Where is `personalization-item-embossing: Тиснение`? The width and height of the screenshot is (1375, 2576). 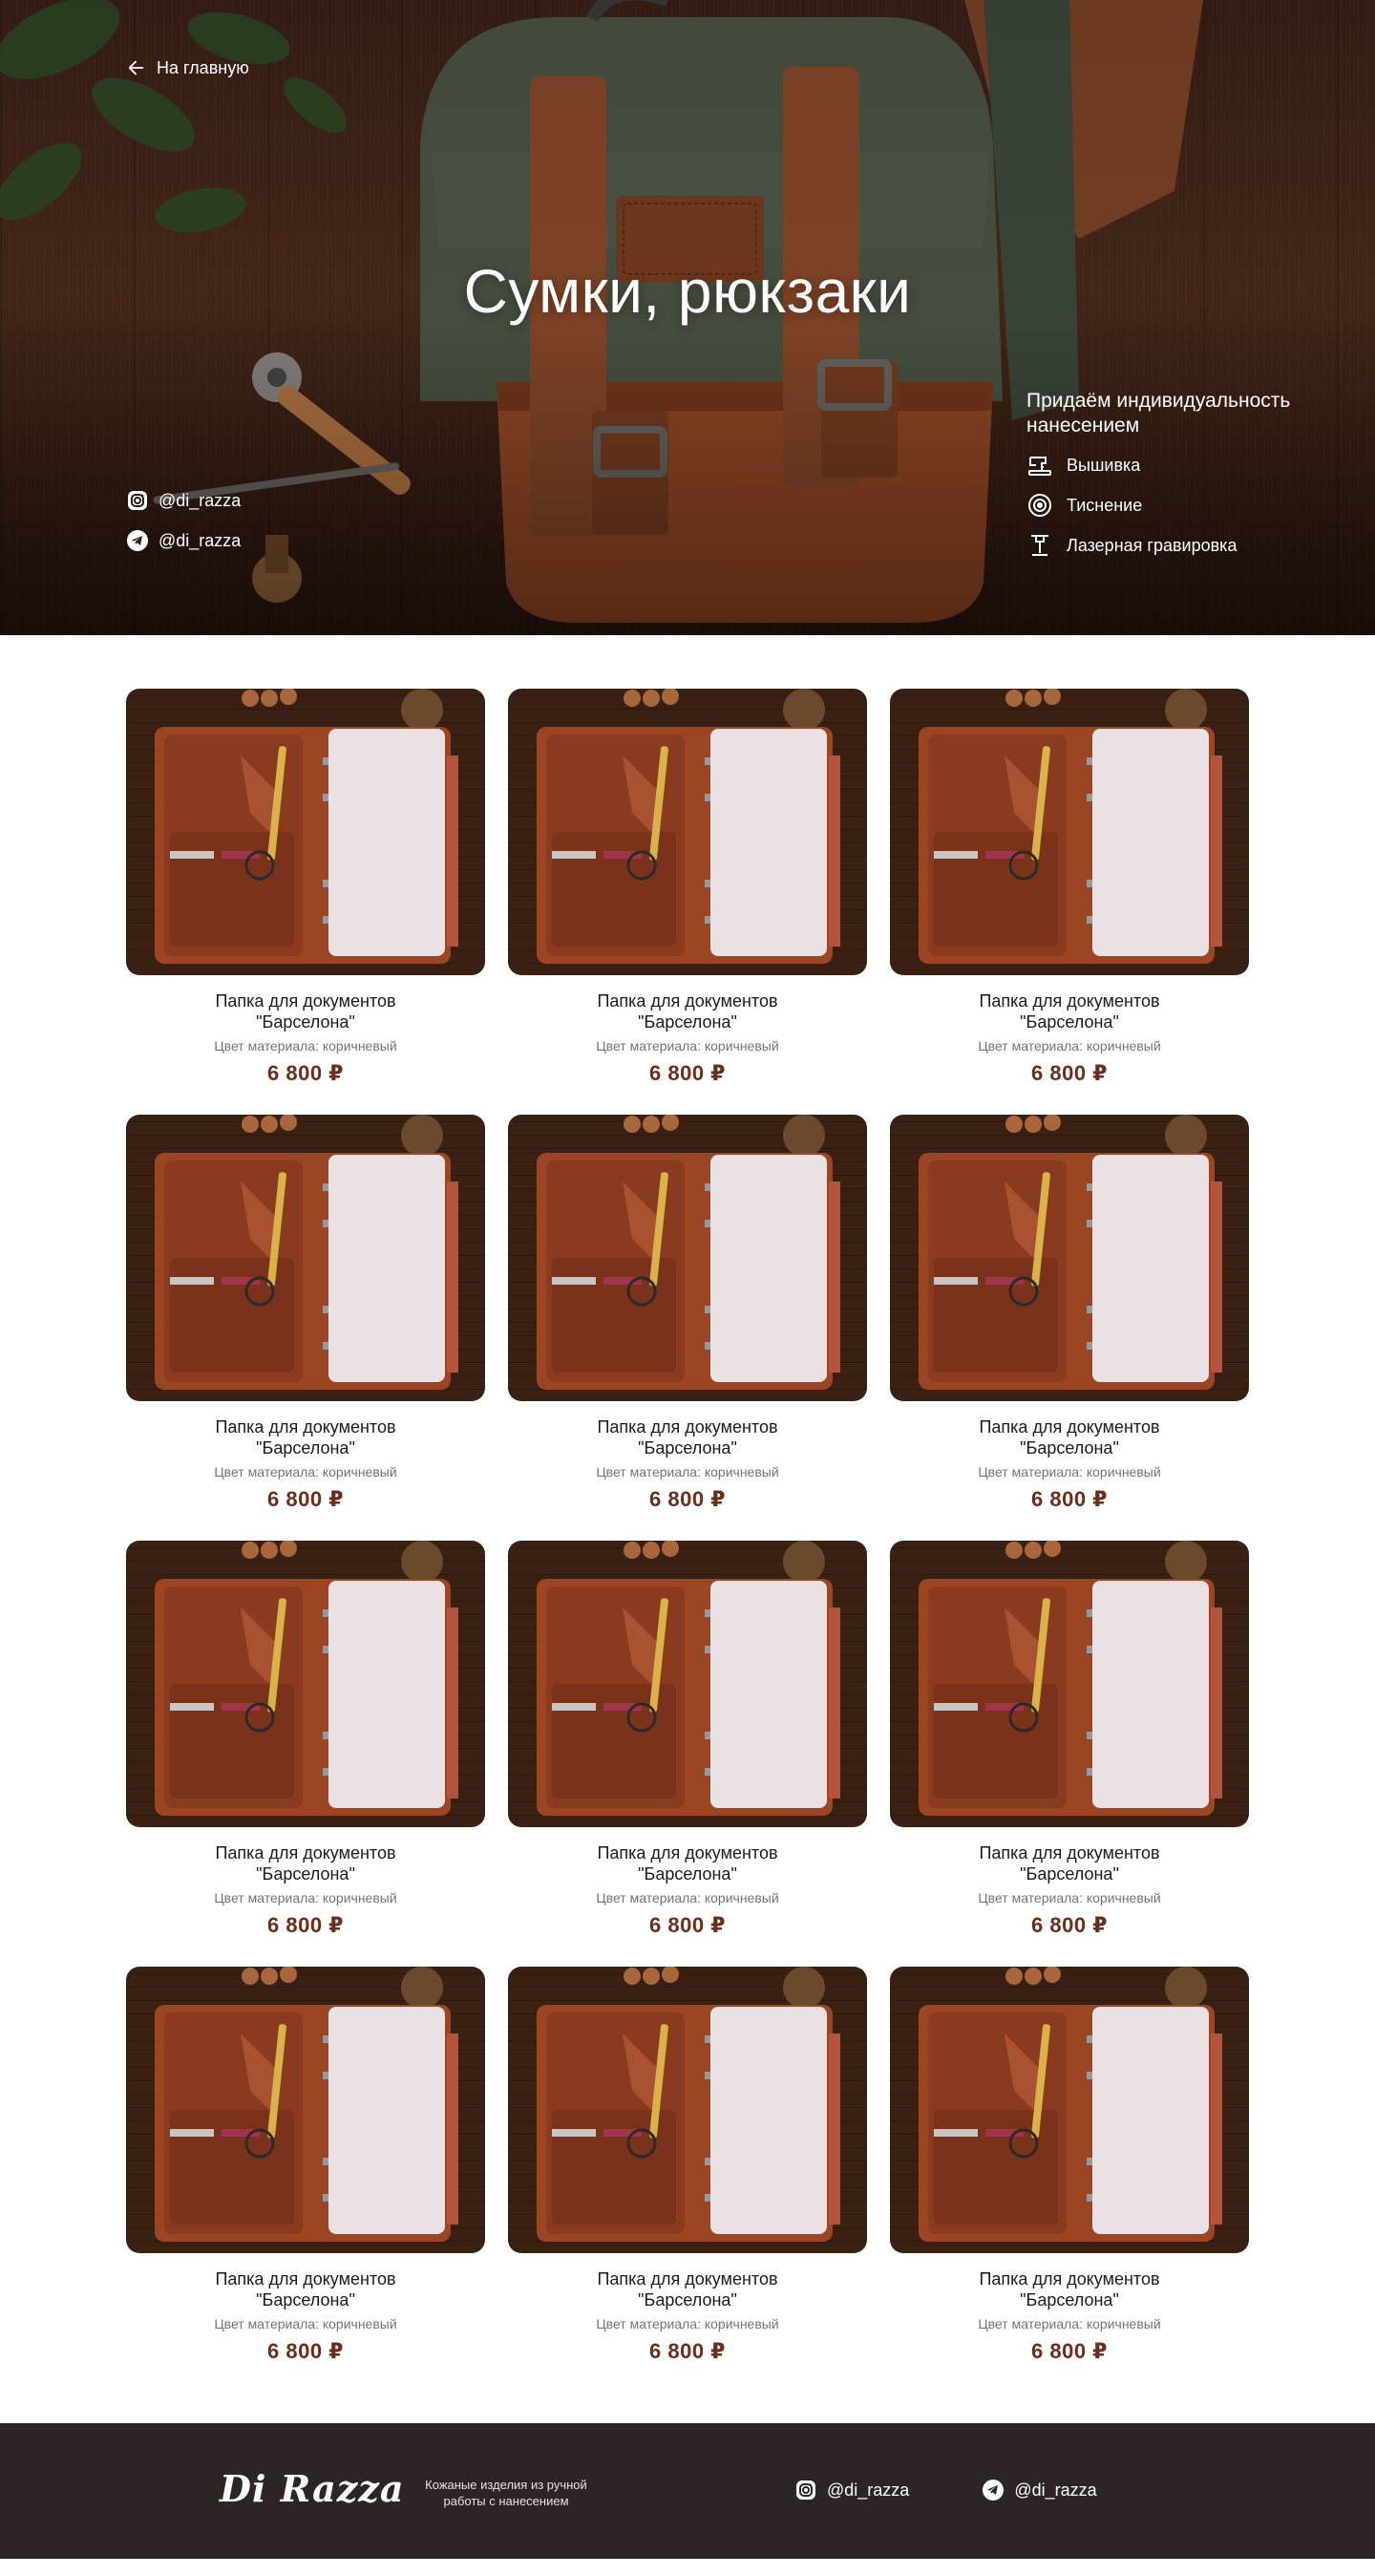 personalization-item-embossing: Тиснение is located at coordinates (1179, 505).